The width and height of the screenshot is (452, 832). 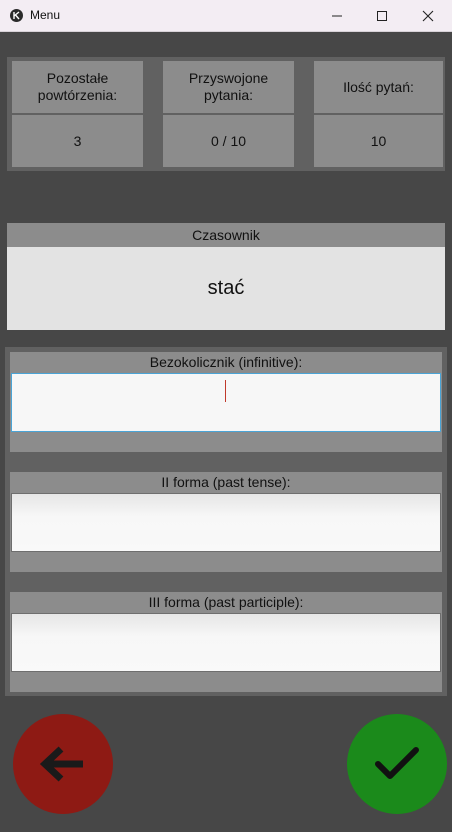 I want to click on minimize-icon, so click(x=337, y=15).